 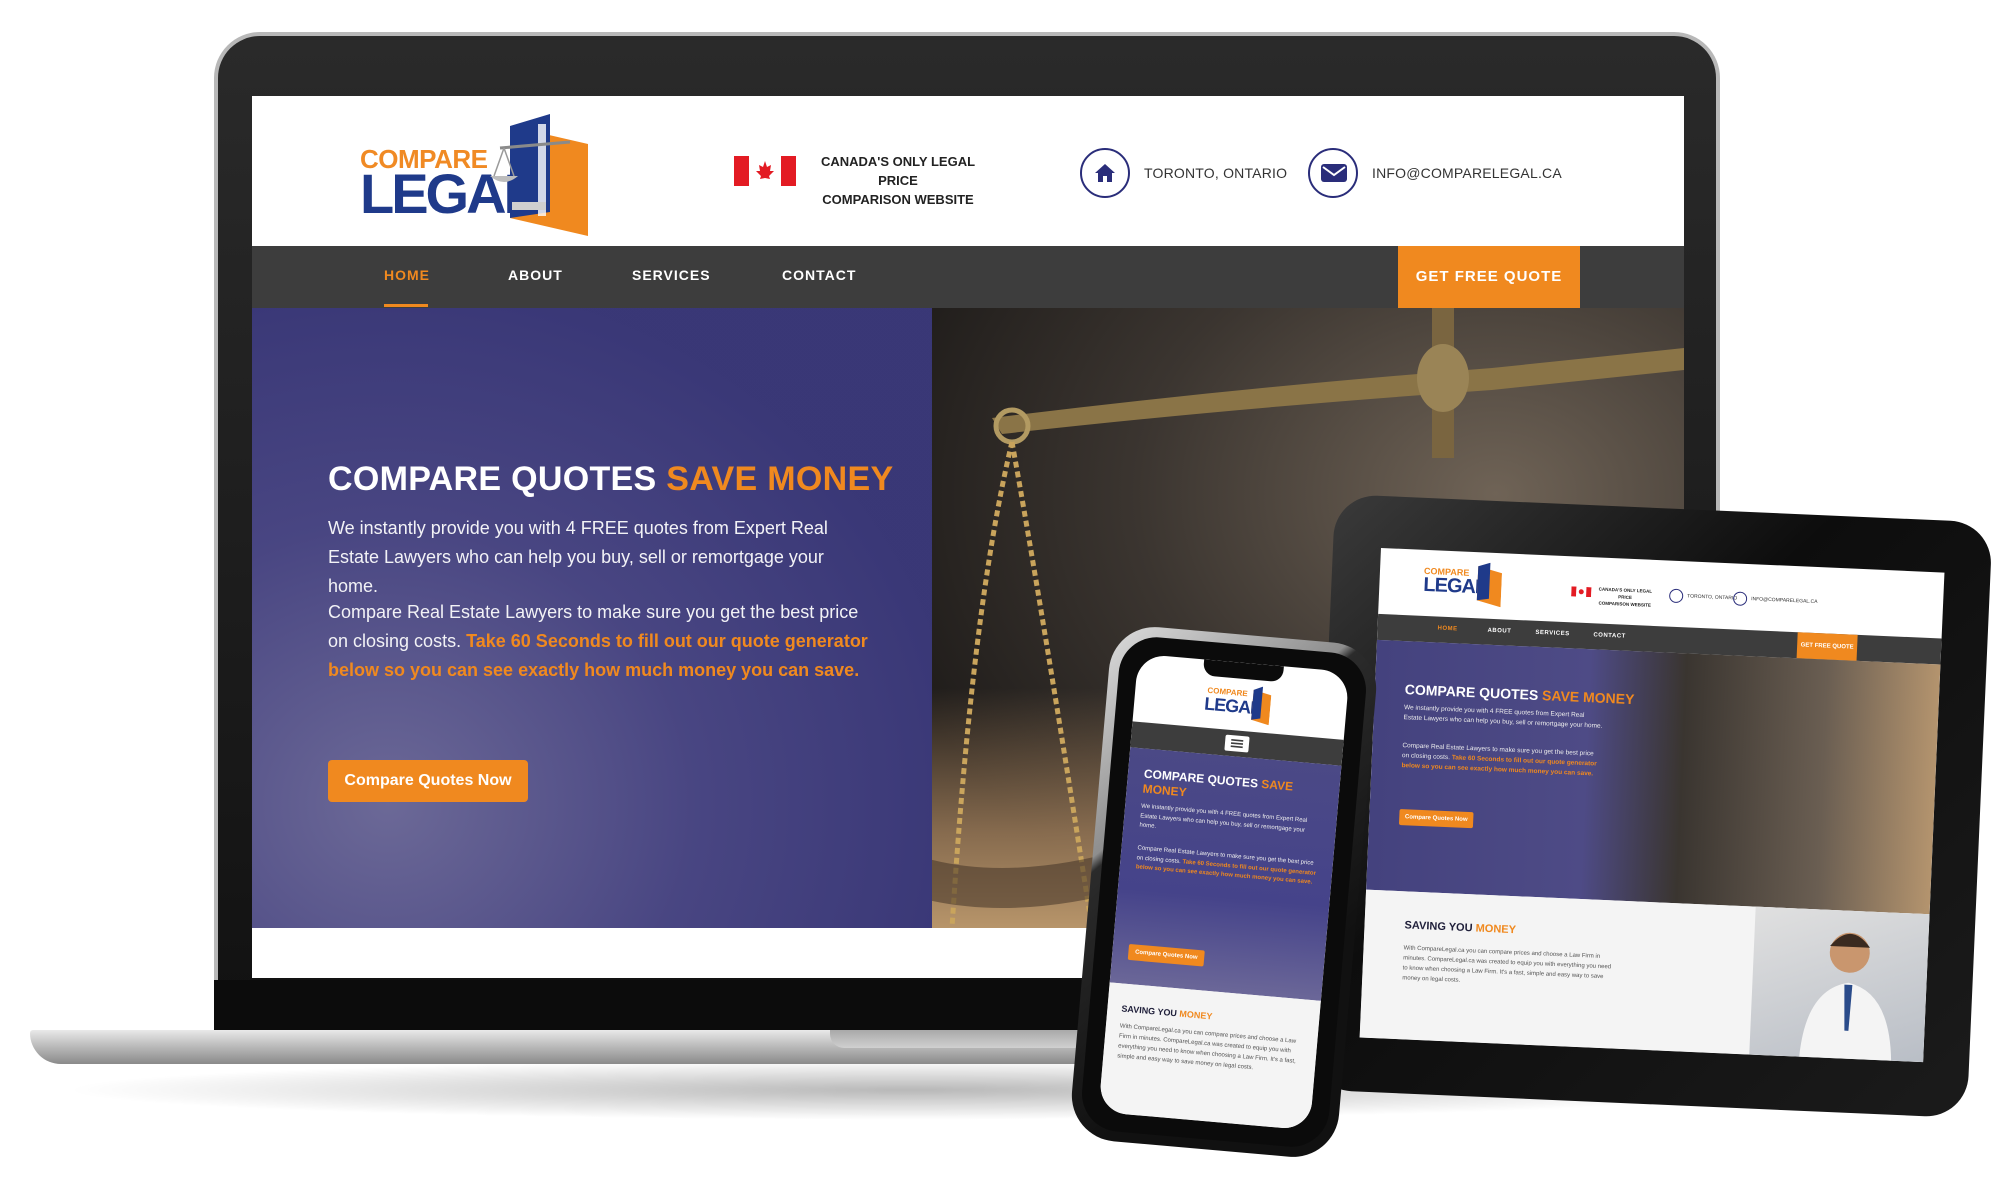 I want to click on tablet-hero-title-main: COMPARE QUOTES, so click(x=1471, y=692).